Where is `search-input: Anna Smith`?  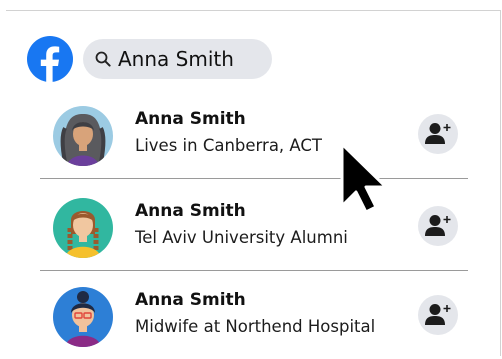 search-input: Anna Smith is located at coordinates (177, 59).